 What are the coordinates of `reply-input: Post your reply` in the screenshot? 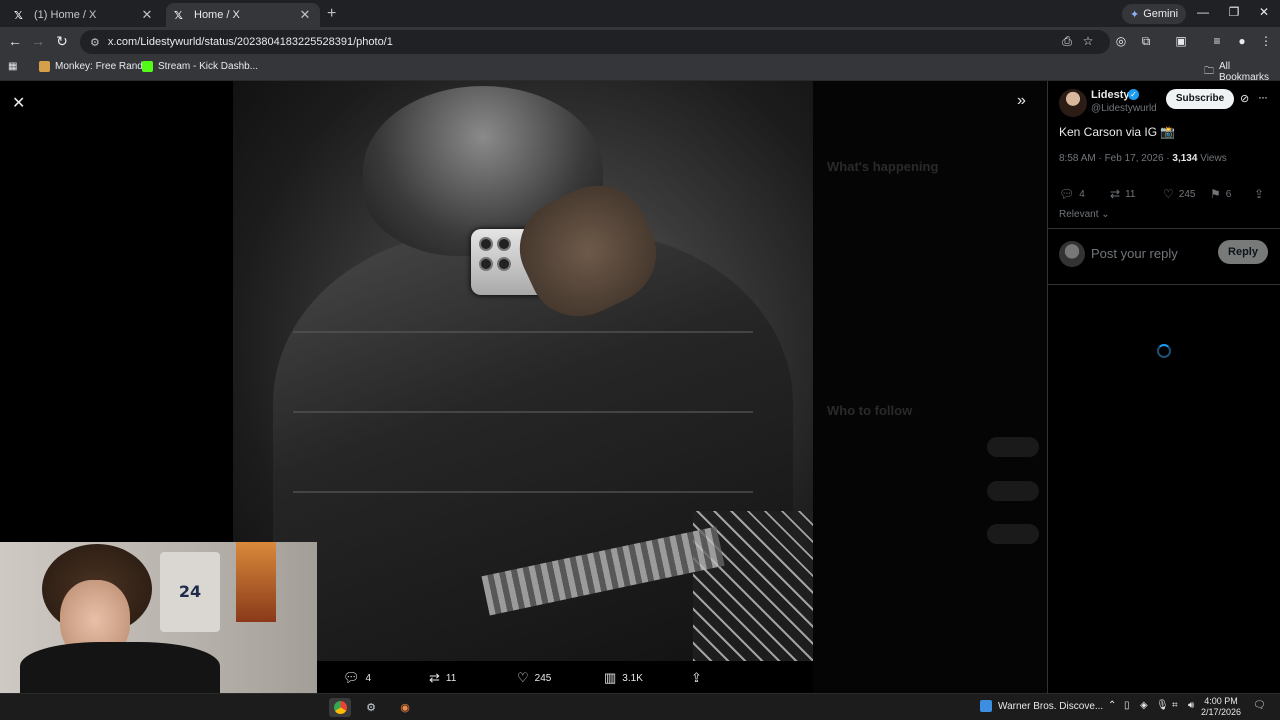 It's located at (1151, 254).